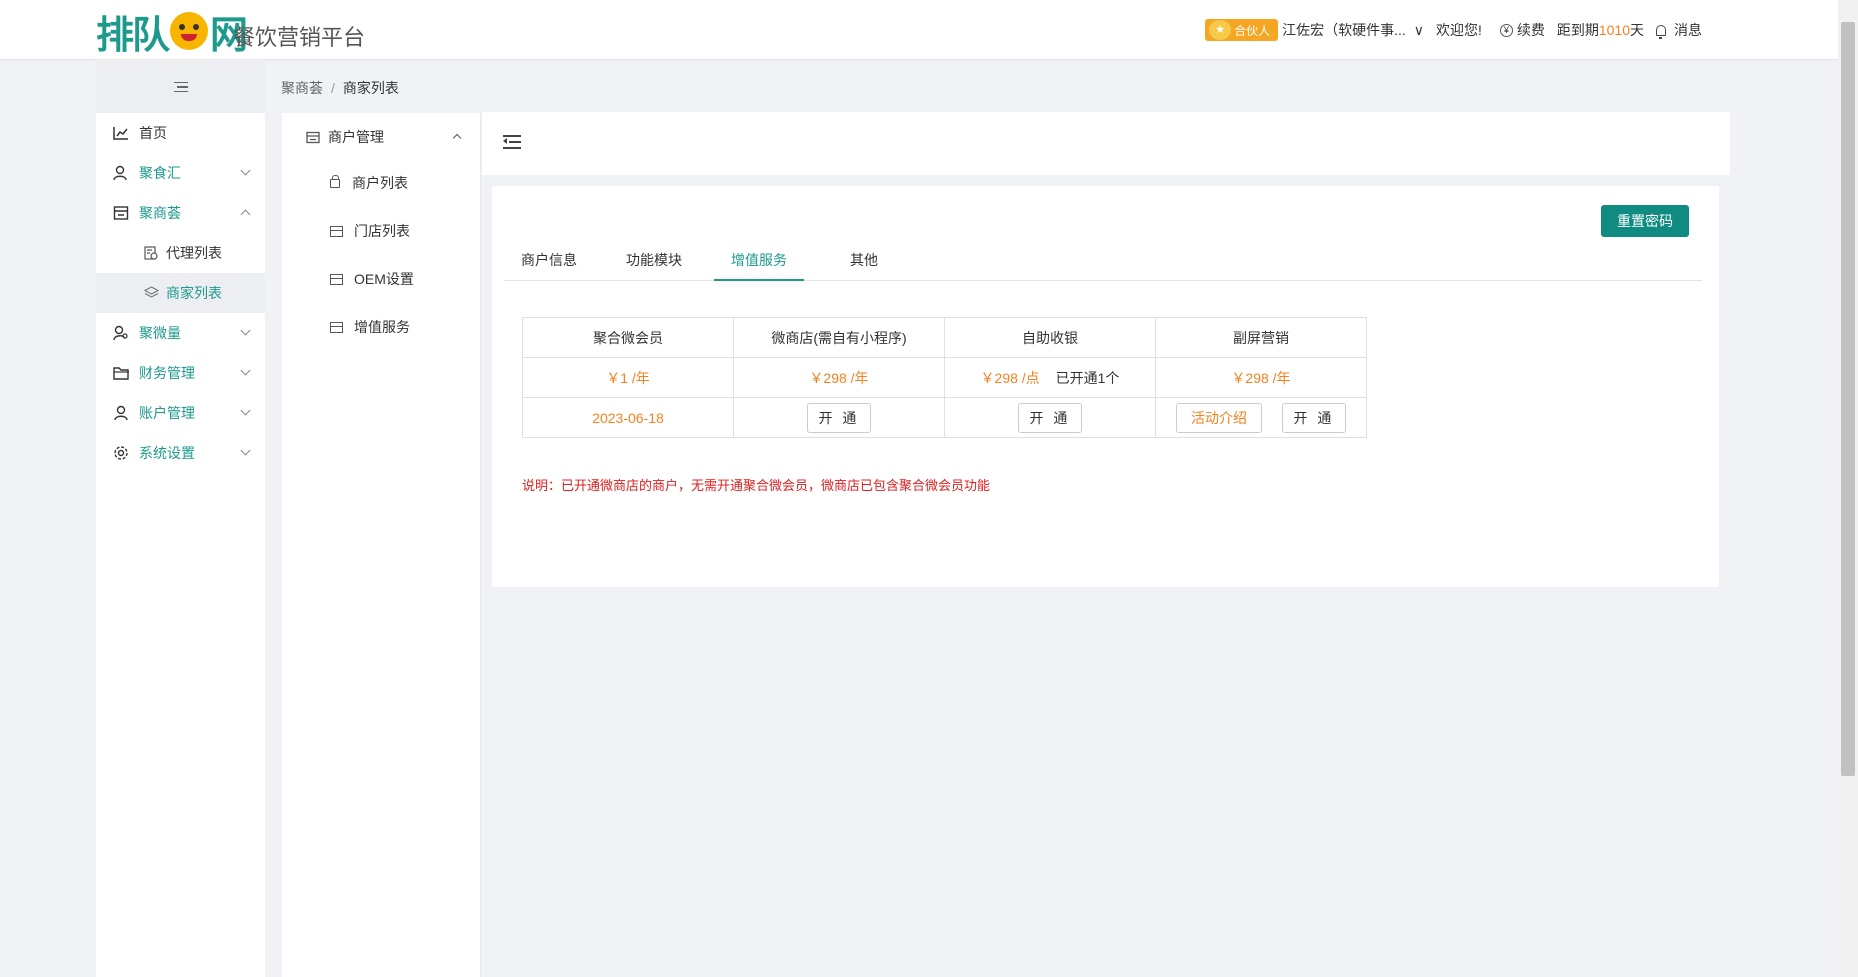 Image resolution: width=1858 pixels, height=977 pixels. What do you see at coordinates (151, 34) in the screenshot?
I see `logo-char: 队` at bounding box center [151, 34].